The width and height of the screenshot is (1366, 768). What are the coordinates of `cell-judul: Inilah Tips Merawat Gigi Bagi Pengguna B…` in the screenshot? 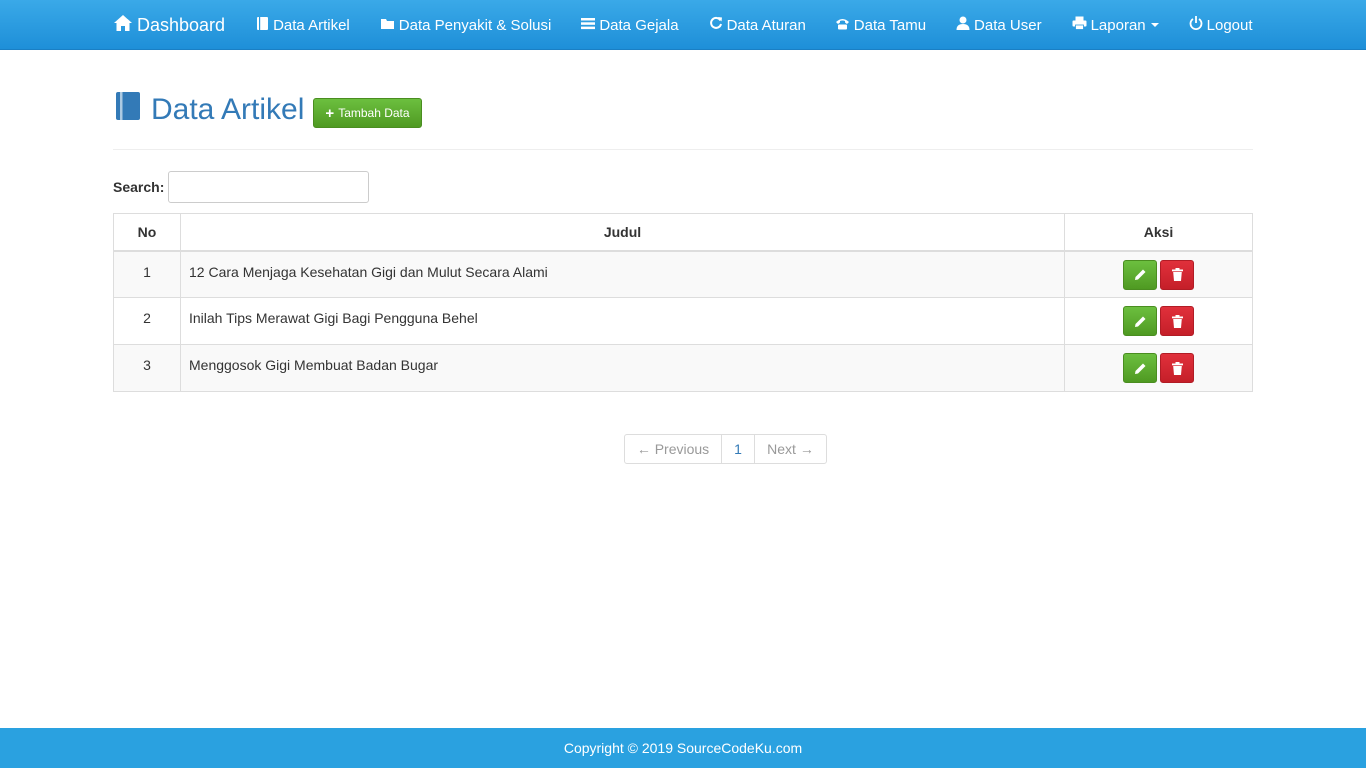 It's located at (622, 321).